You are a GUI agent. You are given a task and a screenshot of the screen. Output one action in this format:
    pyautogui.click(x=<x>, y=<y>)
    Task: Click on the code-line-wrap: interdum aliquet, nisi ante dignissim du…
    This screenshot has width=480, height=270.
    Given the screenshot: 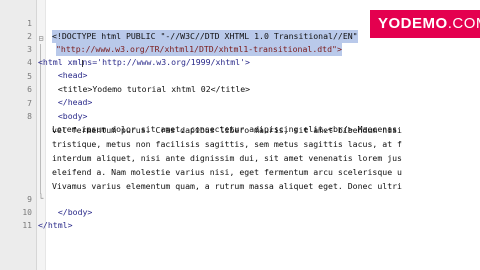 What is the action you would take?
    pyautogui.click(x=240, y=151)
    